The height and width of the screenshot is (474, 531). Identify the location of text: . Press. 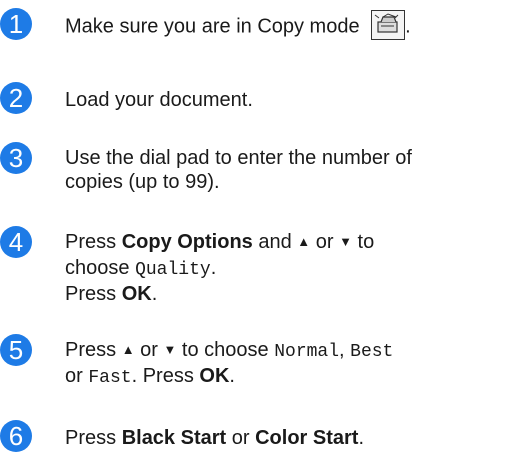
(162, 376).